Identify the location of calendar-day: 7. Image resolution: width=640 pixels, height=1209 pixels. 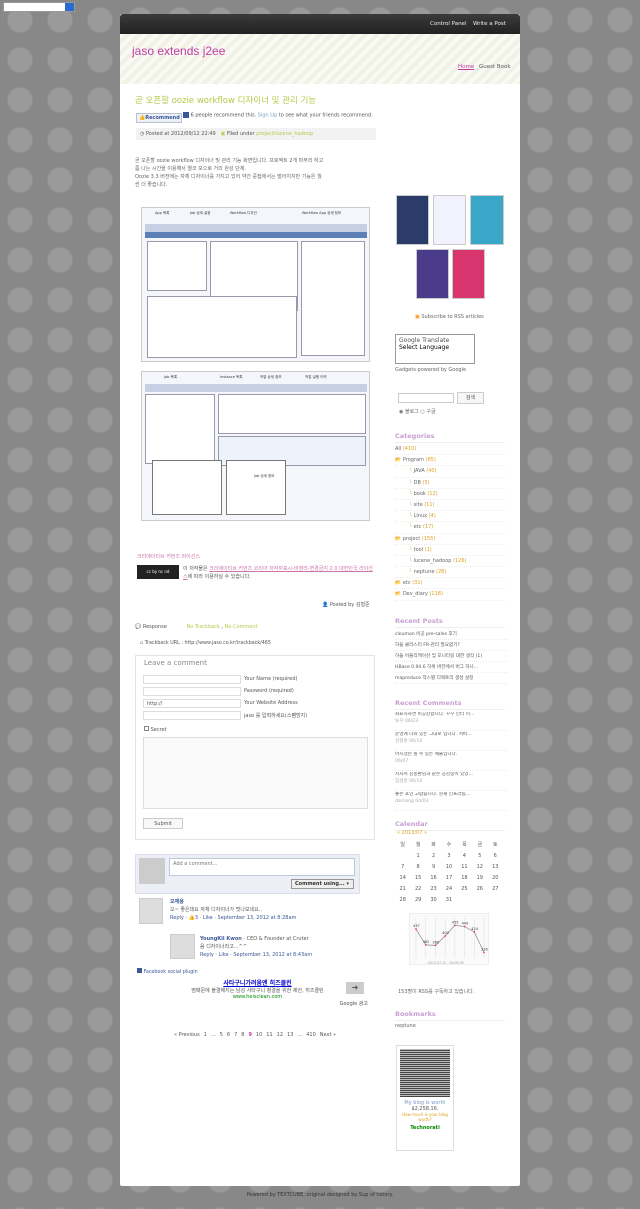
(402, 866).